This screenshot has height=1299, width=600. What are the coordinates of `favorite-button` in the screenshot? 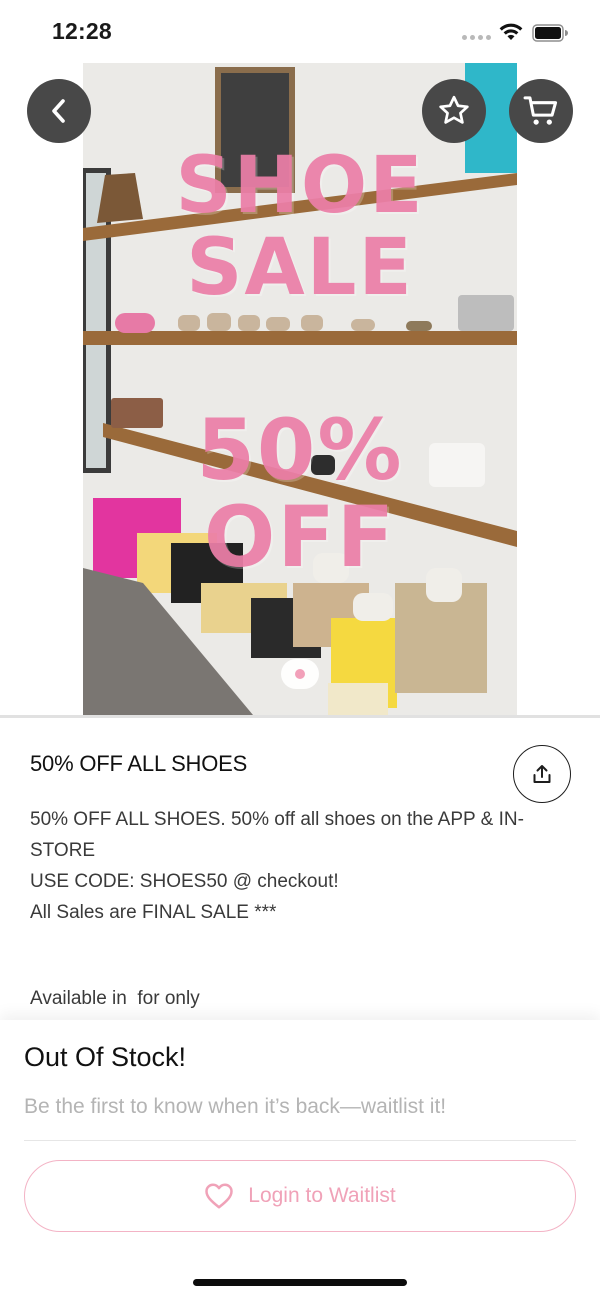 It's located at (454, 111).